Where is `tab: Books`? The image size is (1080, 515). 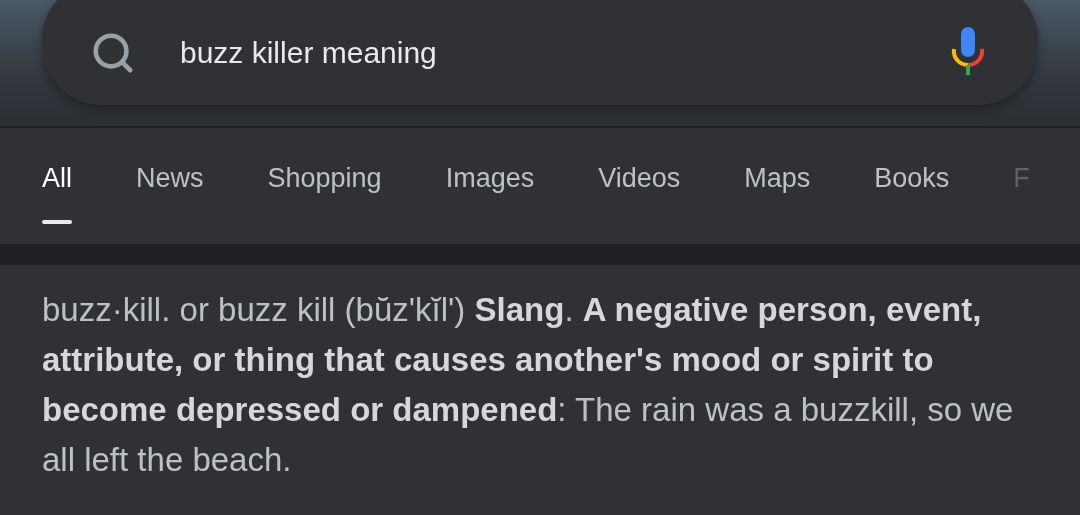
tab: Books is located at coordinates (912, 186).